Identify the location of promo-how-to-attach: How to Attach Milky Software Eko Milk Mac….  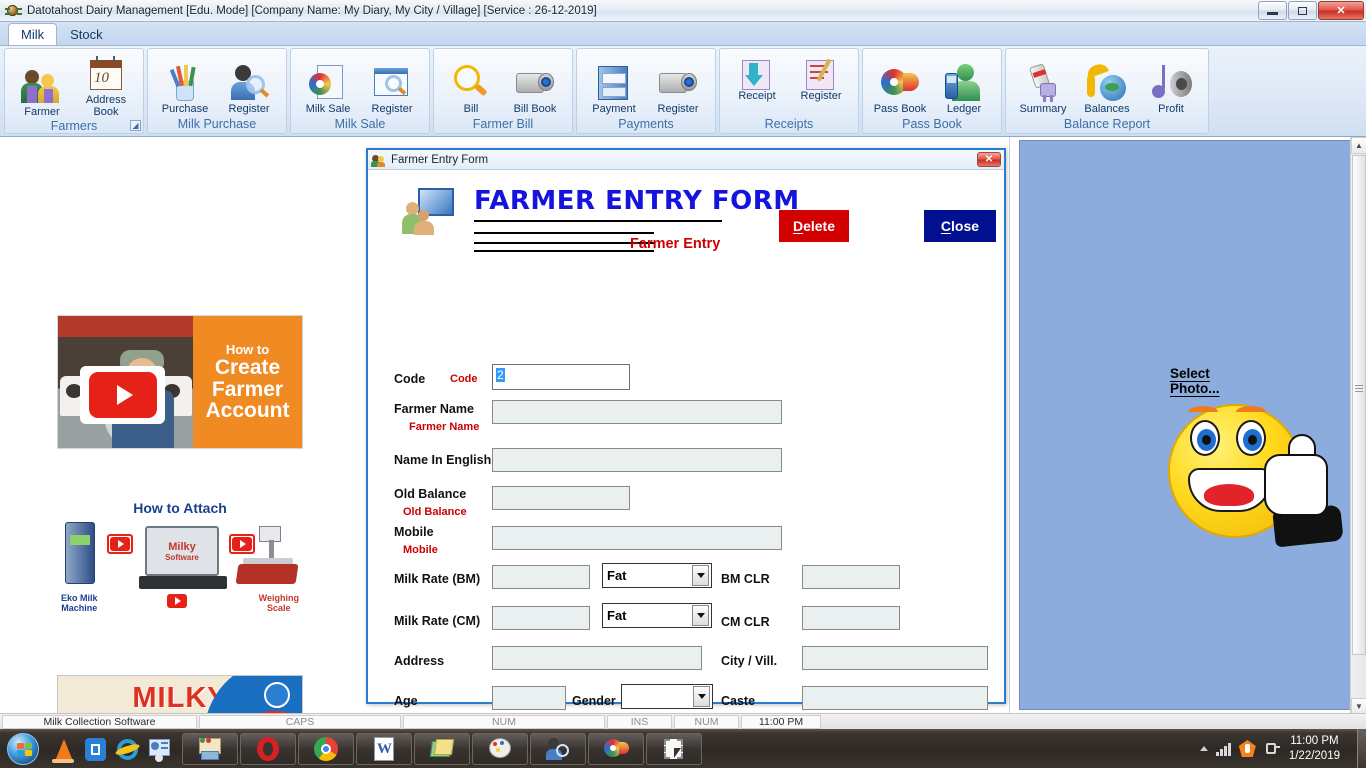
(180, 560).